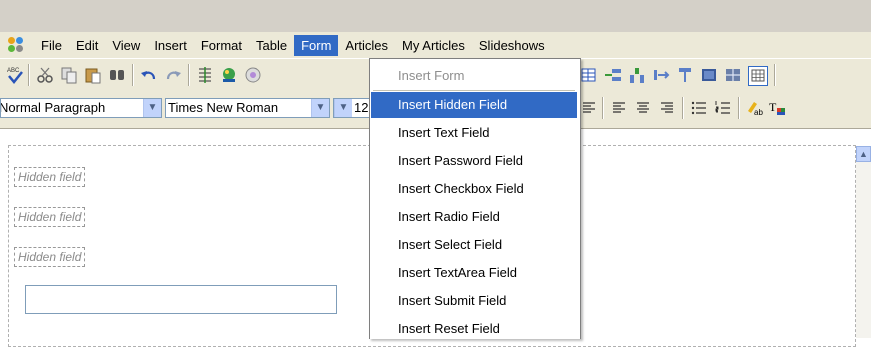 This screenshot has width=871, height=347. I want to click on highlight-color-icon: ab, so click(755, 108).